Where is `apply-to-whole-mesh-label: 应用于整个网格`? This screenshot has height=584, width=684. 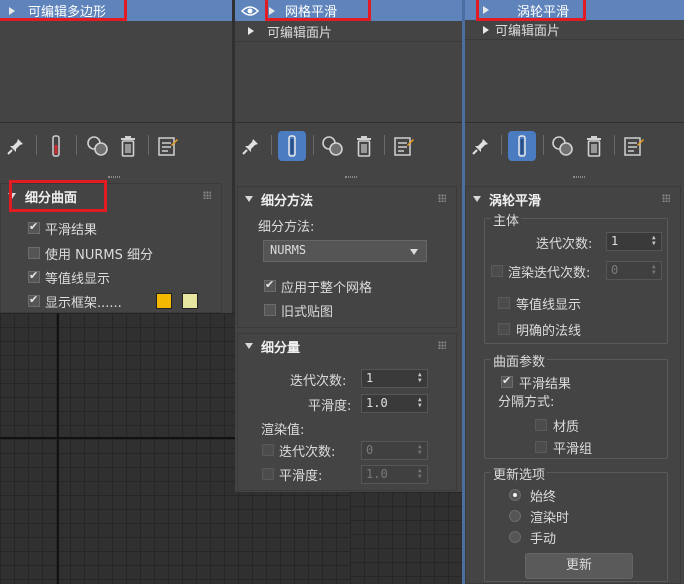 apply-to-whole-mesh-label: 应用于整个网格 is located at coordinates (327, 288).